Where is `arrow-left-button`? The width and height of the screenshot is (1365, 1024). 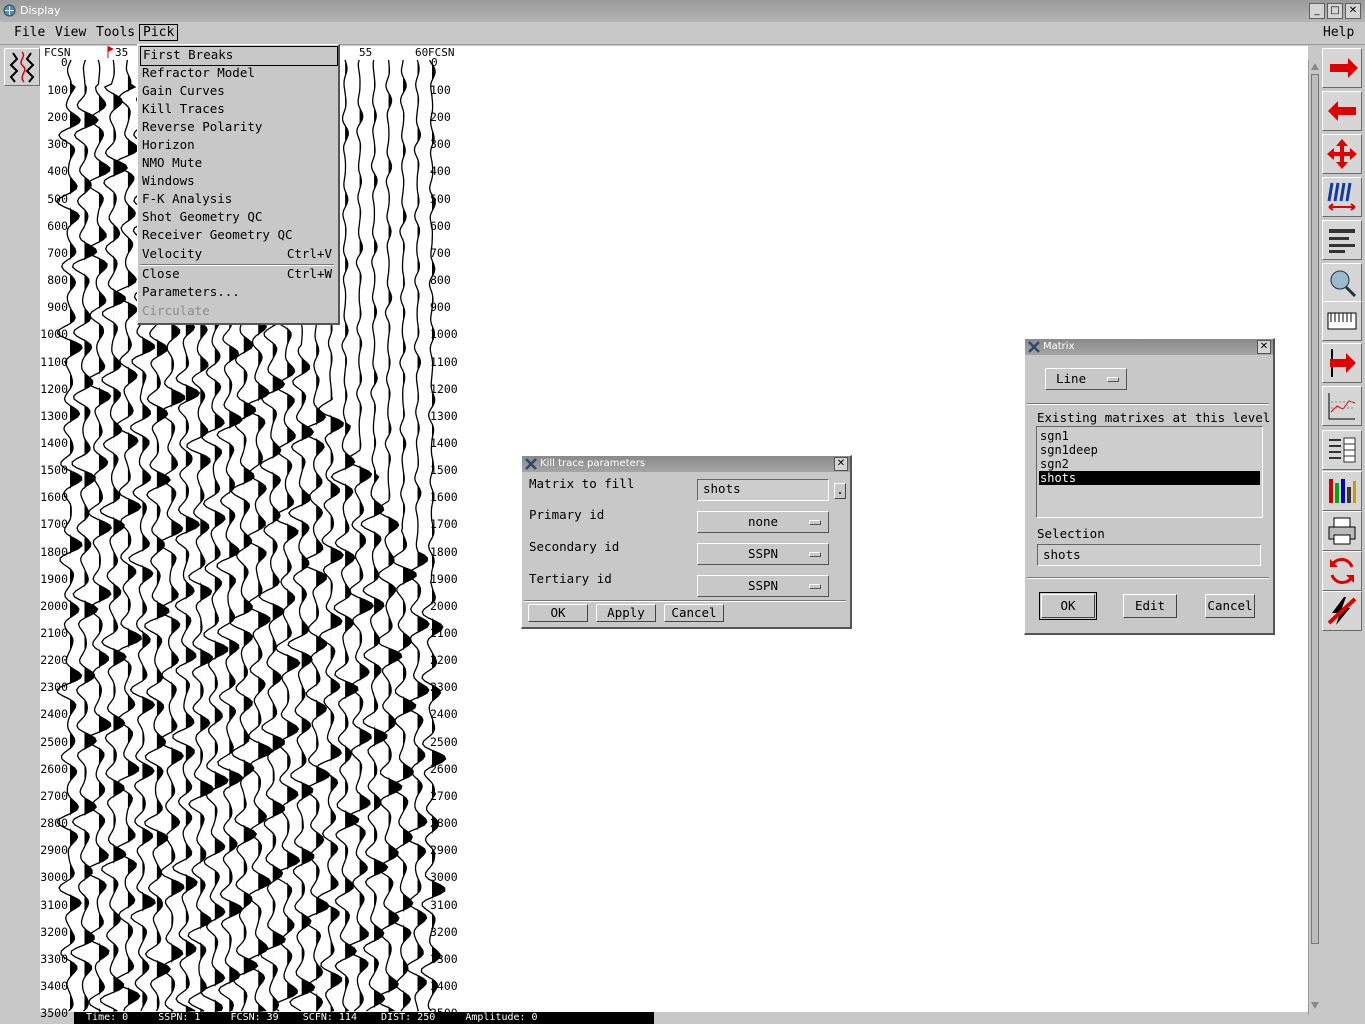
arrow-left-button is located at coordinates (1342, 111).